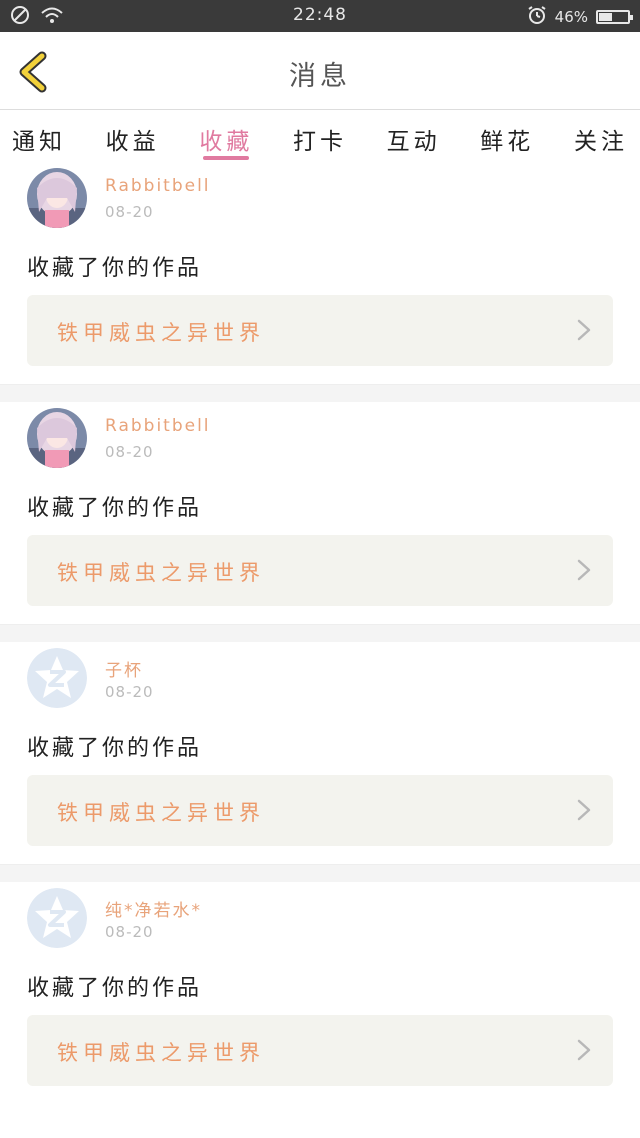 Image resolution: width=640 pixels, height=1138 pixels. Describe the element at coordinates (413, 142) in the screenshot. I see `tab-label: 互动` at that location.